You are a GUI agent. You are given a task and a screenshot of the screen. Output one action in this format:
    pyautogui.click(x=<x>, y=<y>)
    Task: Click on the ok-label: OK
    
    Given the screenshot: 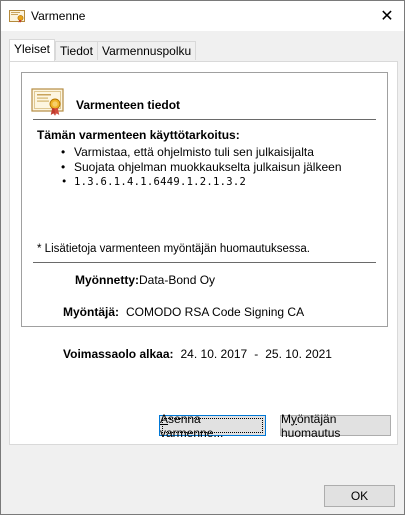 What is the action you would take?
    pyautogui.click(x=359, y=496)
    